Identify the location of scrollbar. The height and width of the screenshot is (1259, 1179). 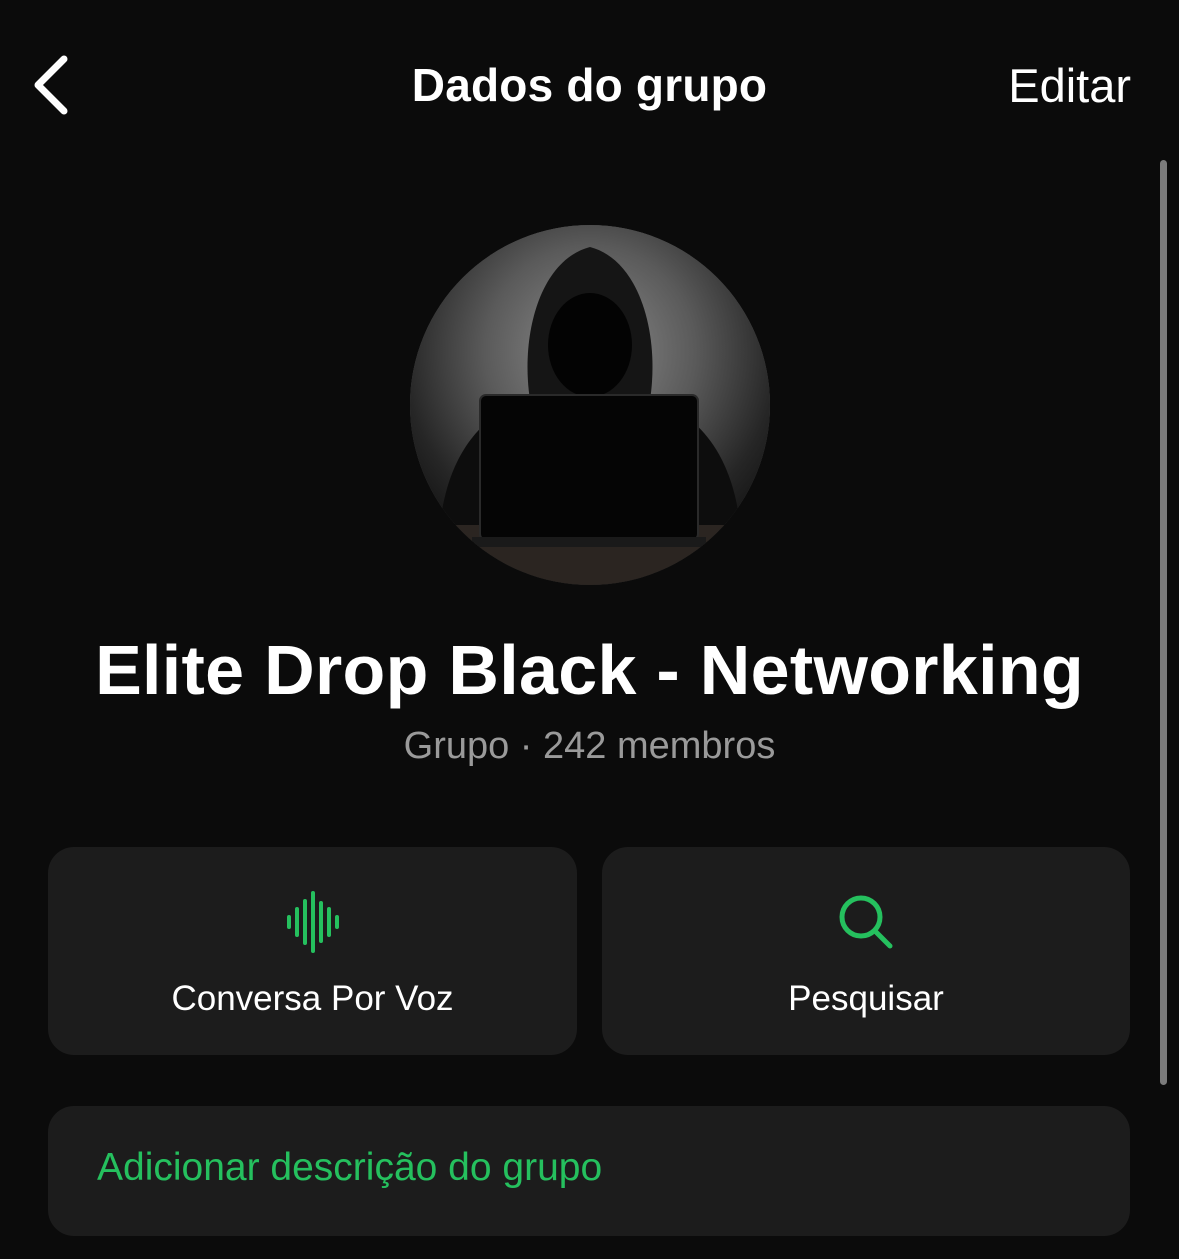
(1163, 622).